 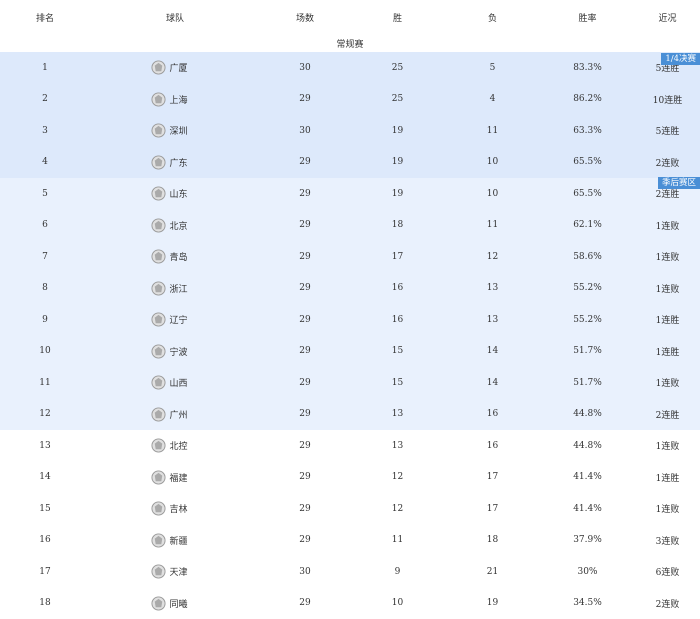 What do you see at coordinates (305, 68) in the screenshot?
I see `games-cell: 30` at bounding box center [305, 68].